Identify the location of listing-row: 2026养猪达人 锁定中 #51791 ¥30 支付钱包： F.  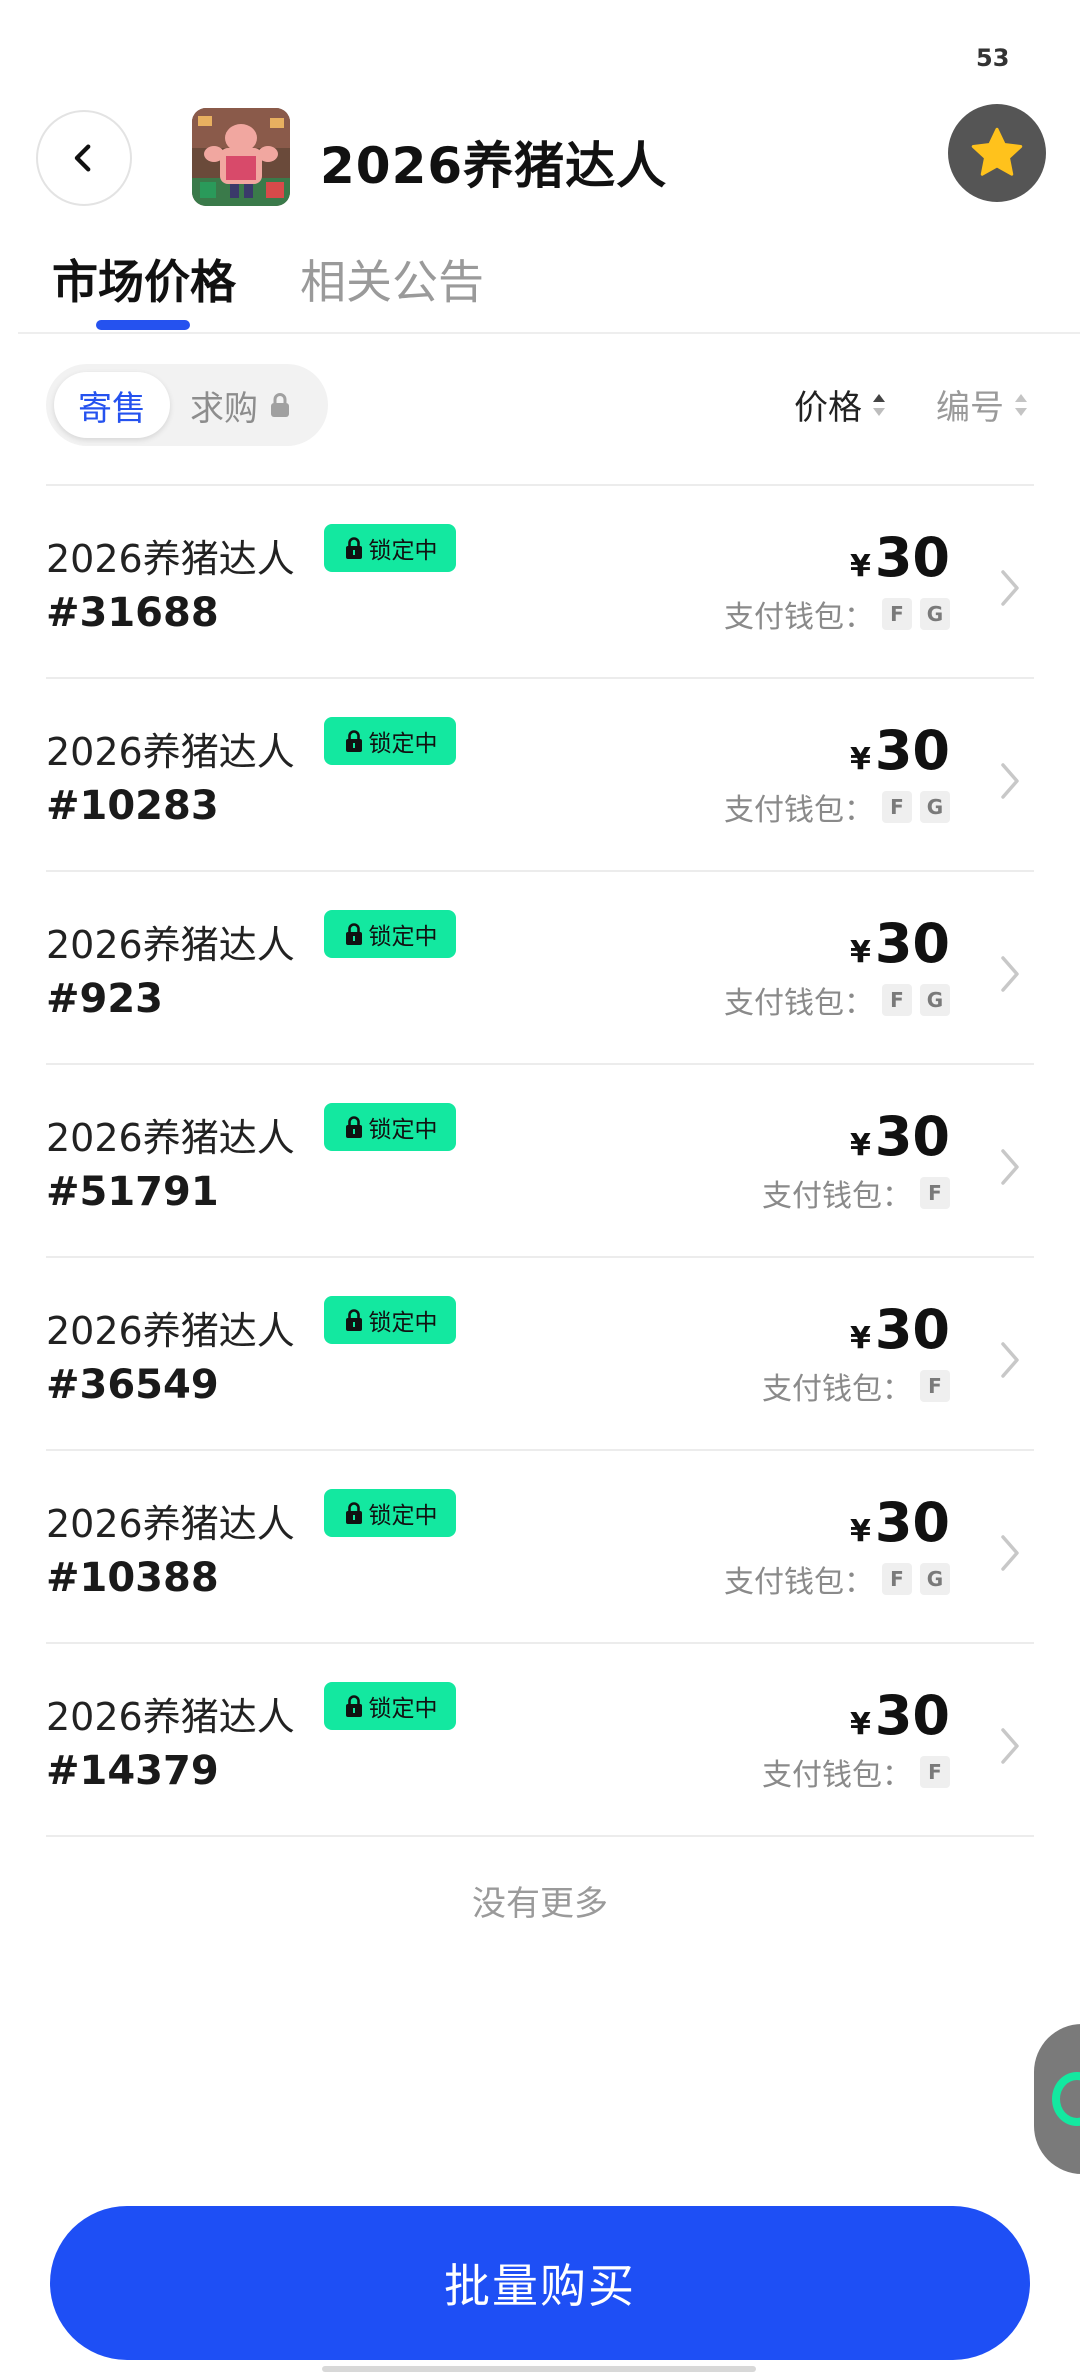
(540, 1161).